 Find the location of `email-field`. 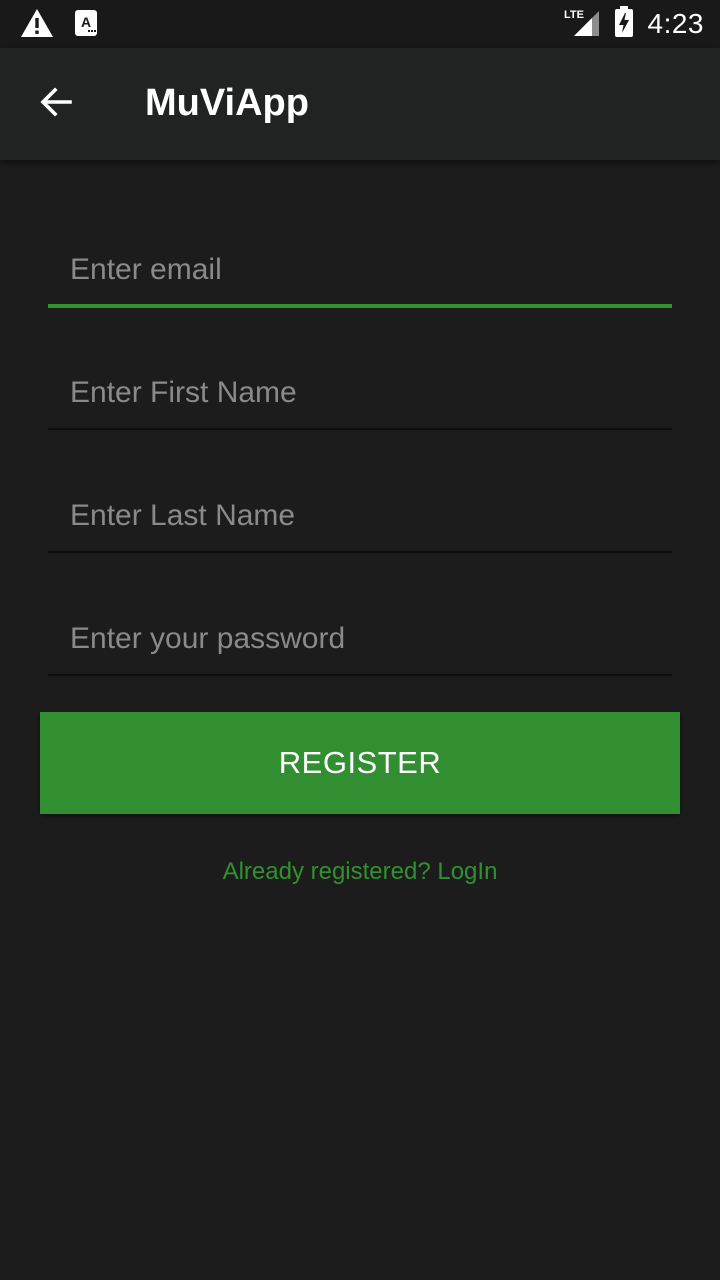

email-field is located at coordinates (360, 276).